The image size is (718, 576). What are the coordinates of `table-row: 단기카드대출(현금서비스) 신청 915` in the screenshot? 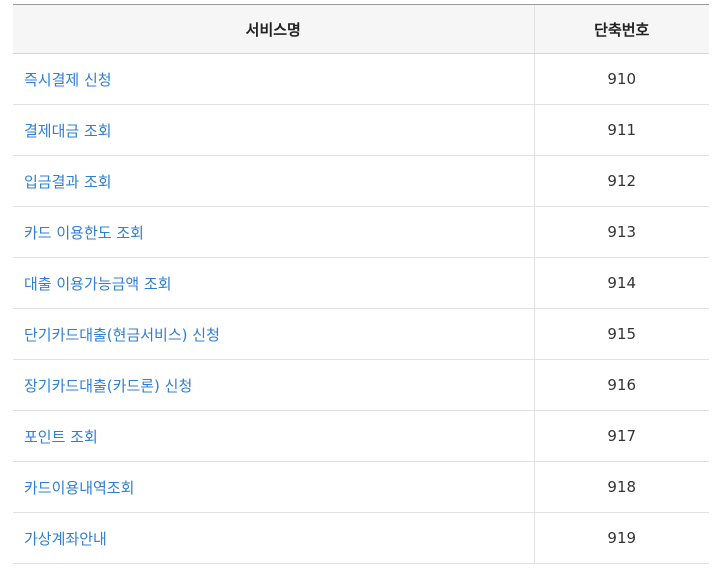 It's located at (361, 334).